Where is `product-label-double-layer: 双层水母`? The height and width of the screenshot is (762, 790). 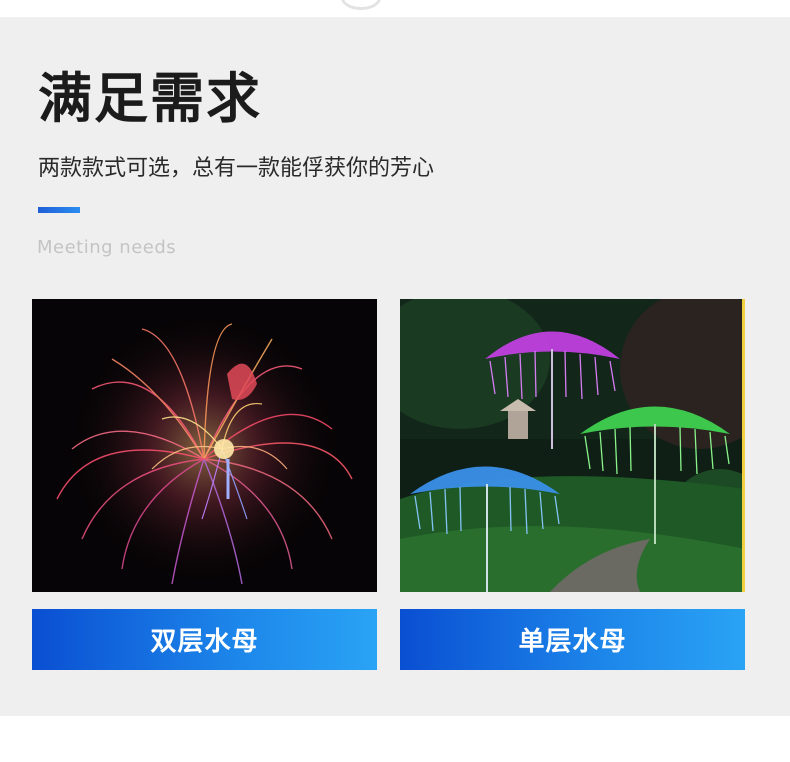
product-label-double-layer: 双层水母 is located at coordinates (204, 639).